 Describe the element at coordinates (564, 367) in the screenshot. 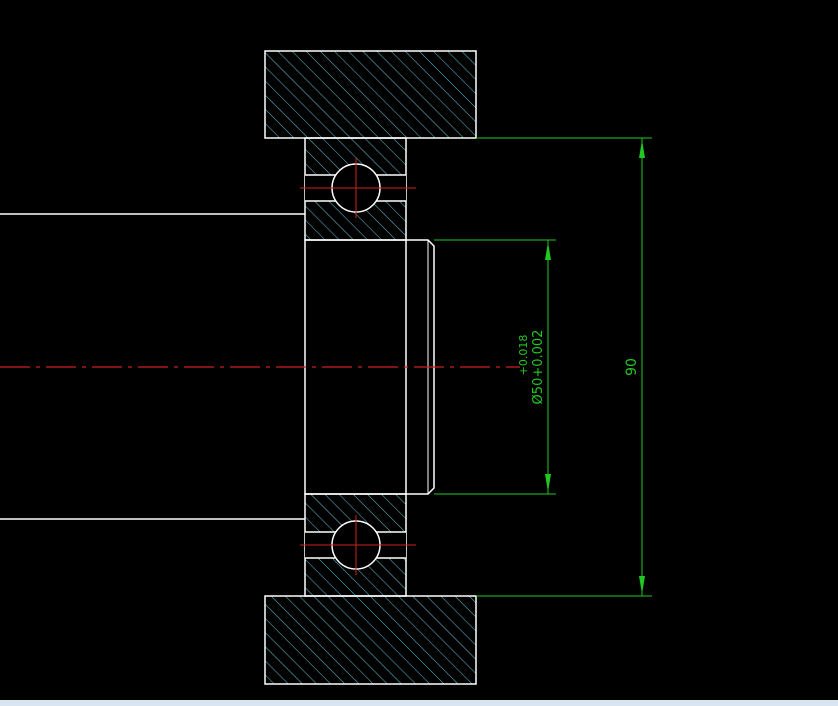

I see `dimension-outer-diameter: 90` at that location.